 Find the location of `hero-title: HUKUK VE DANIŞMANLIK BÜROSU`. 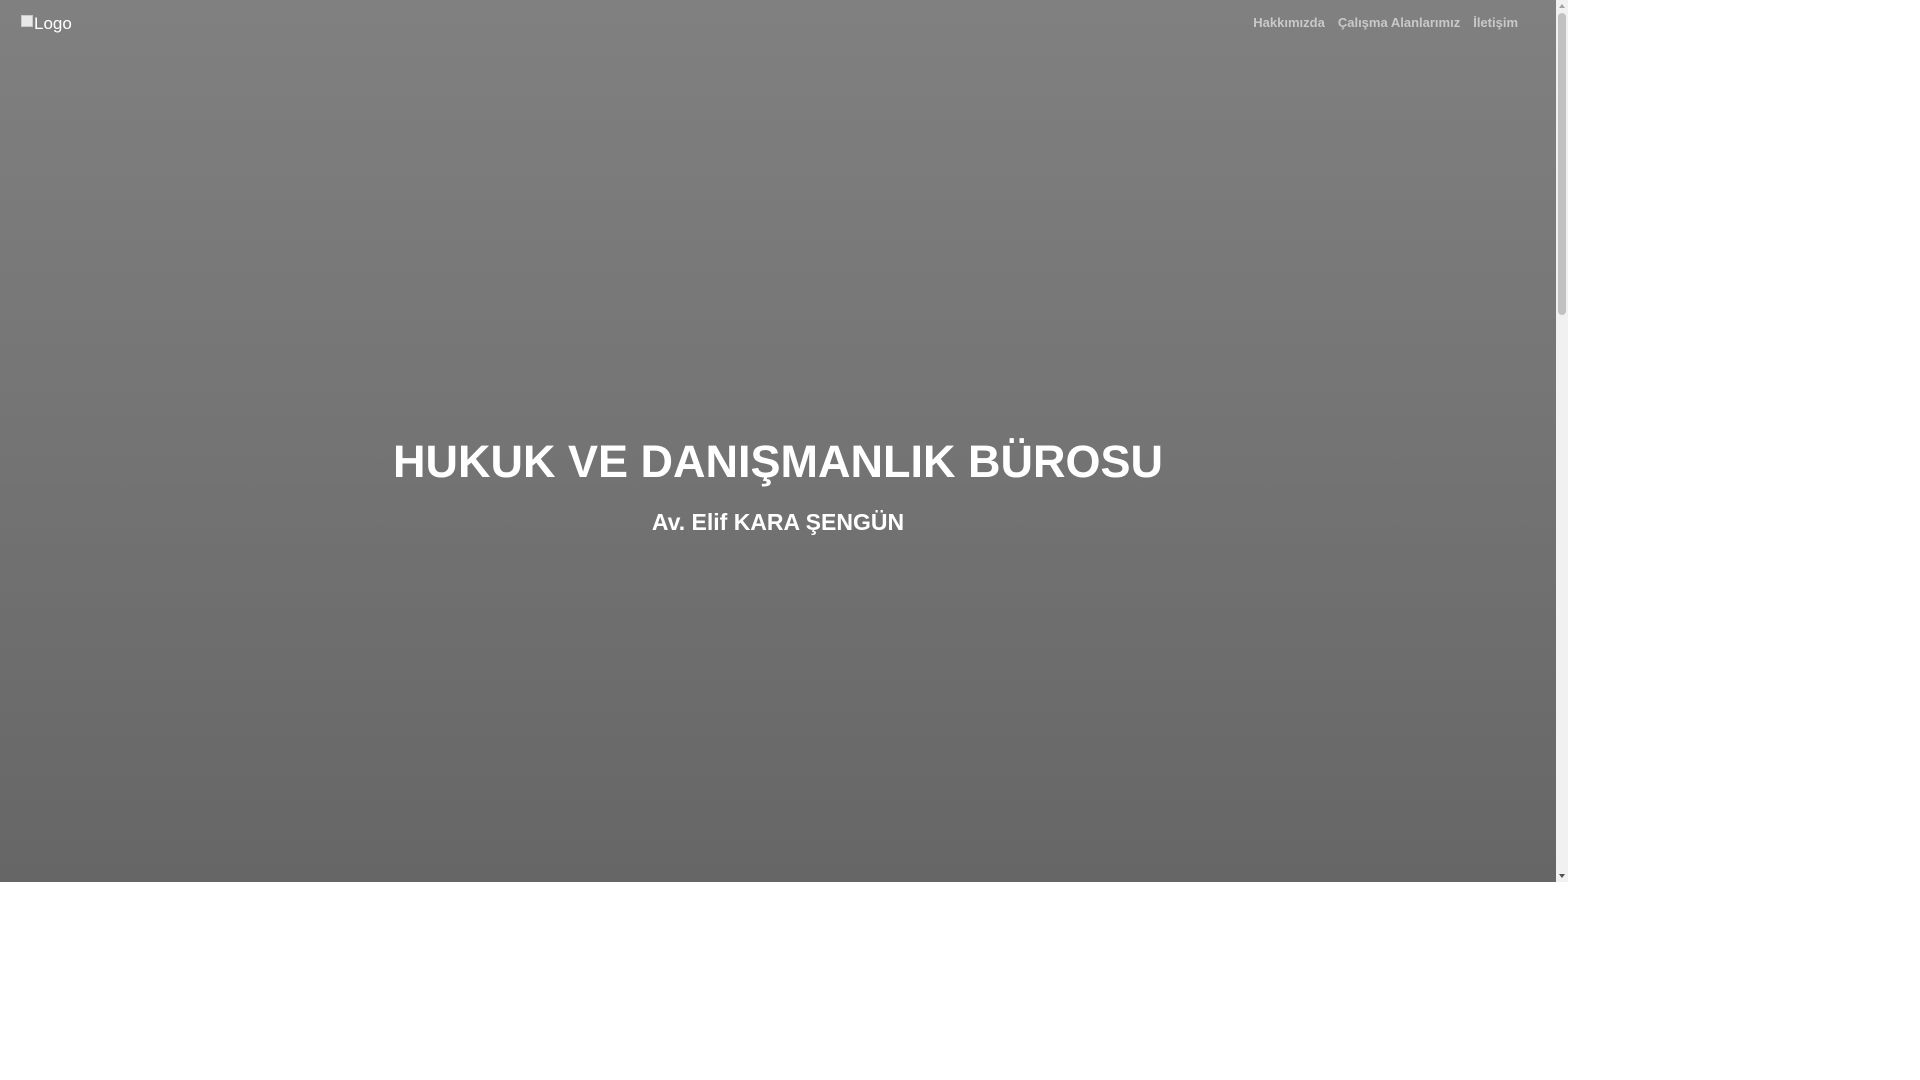

hero-title: HUKUK VE DANIŞMANLIK BÜROSU is located at coordinates (777, 461).